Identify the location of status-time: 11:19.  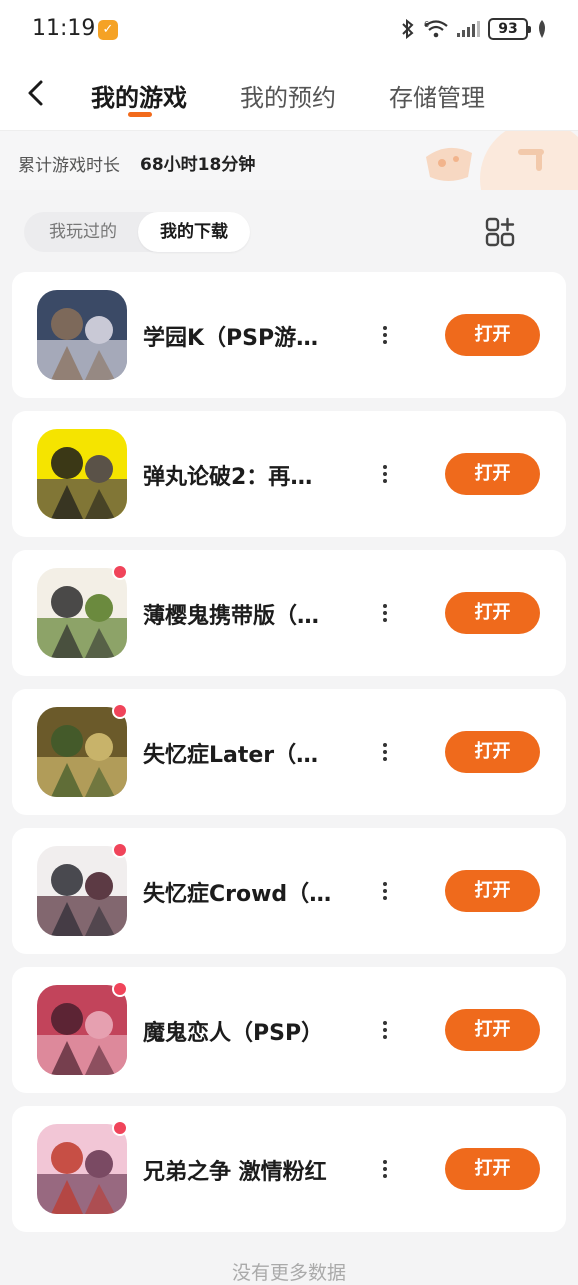
(64, 28).